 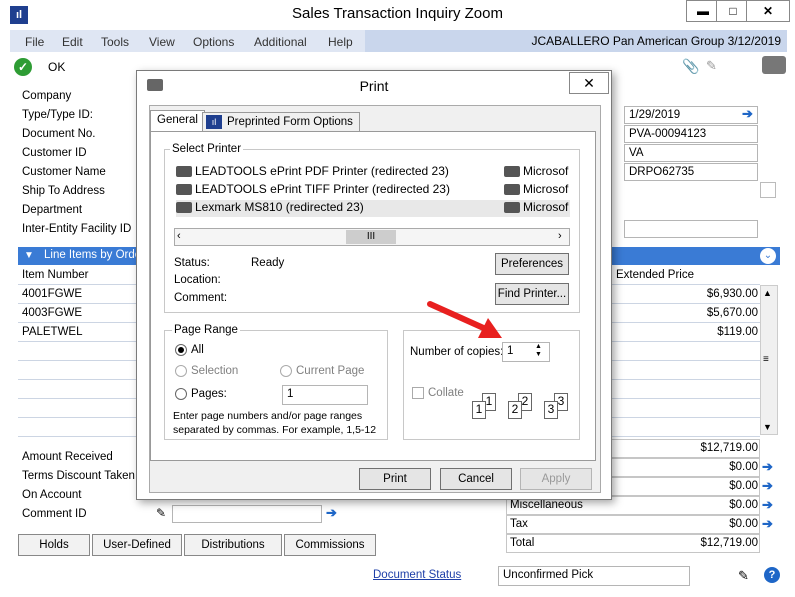 What do you see at coordinates (47, 96) in the screenshot?
I see `label-company: Company` at bounding box center [47, 96].